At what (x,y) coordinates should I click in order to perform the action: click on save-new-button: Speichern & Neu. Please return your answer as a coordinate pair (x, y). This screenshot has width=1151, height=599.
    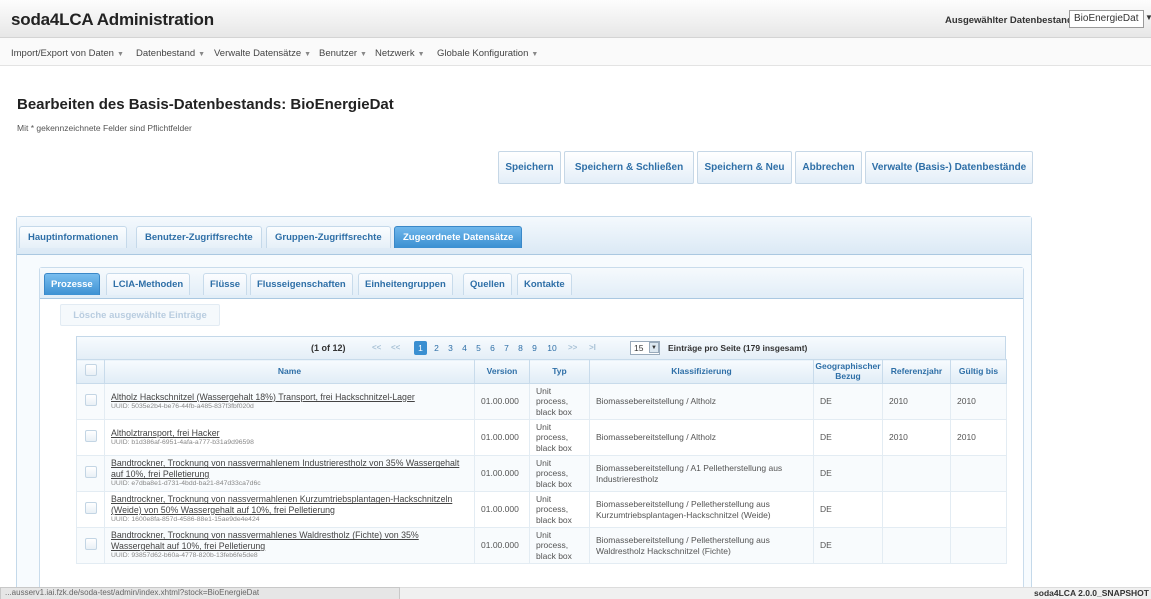
    Looking at the image, I should click on (744, 167).